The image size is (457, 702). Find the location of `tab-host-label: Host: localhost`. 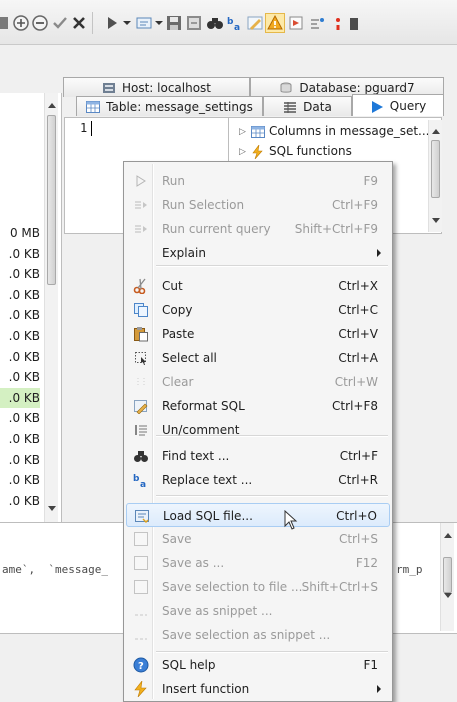

tab-host-label: Host: localhost is located at coordinates (166, 87).